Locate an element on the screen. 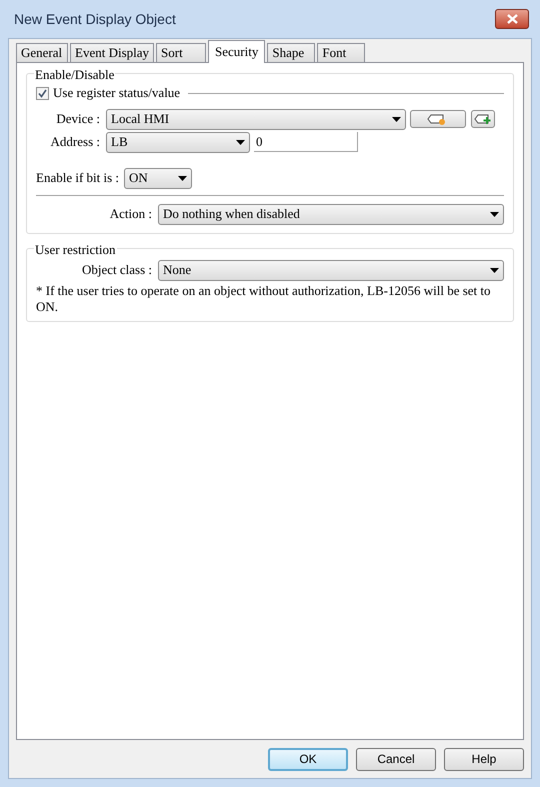 Image resolution: width=540 pixels, height=787 pixels. dialog-button: Cancel is located at coordinates (396, 759).